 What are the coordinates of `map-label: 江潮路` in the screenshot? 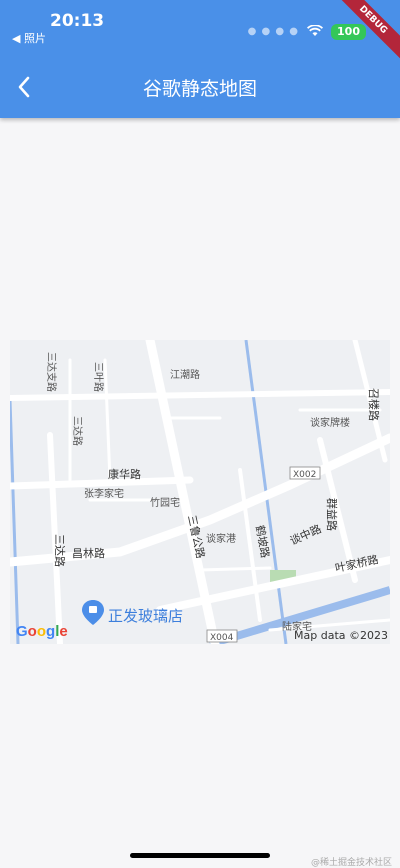 It's located at (185, 374).